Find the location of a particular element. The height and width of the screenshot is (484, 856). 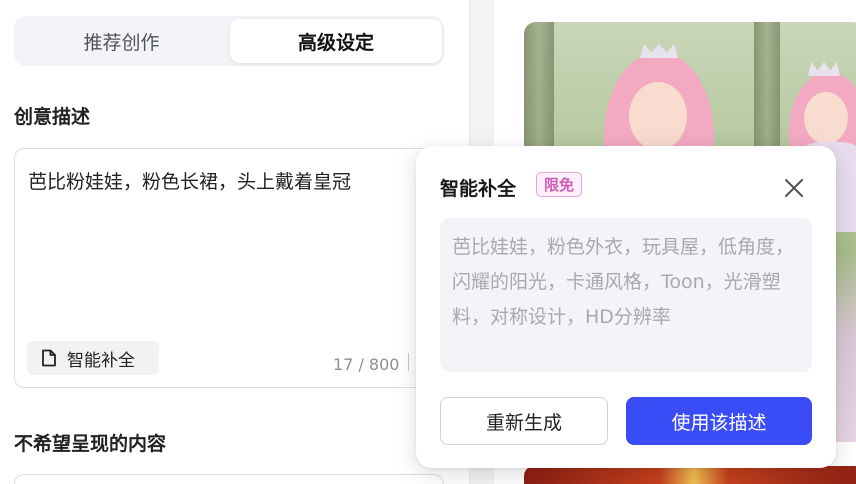

free-badge: 限免 is located at coordinates (559, 184).